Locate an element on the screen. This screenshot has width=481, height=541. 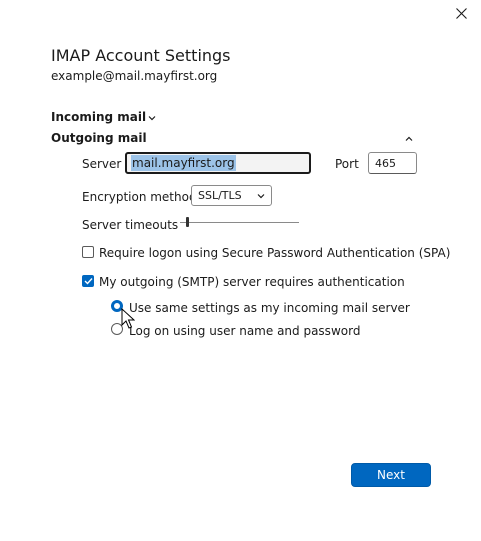
outgoing-mail-header: Outgoing mail is located at coordinates (99, 138).